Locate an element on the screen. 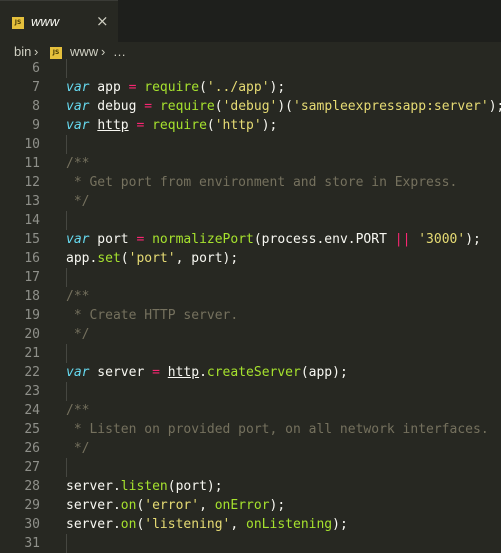  line-number: 30 is located at coordinates (32, 524).